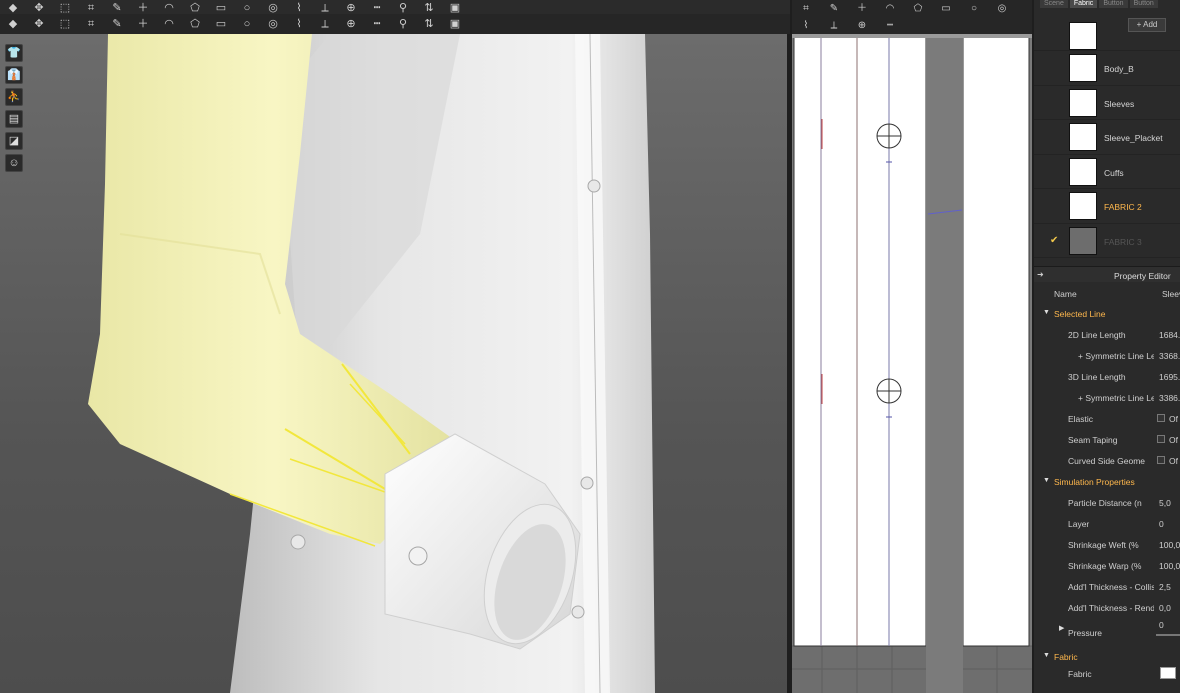 The width and height of the screenshot is (1180, 693). What do you see at coordinates (1171, 294) in the screenshot?
I see `name-value: Sleev` at bounding box center [1171, 294].